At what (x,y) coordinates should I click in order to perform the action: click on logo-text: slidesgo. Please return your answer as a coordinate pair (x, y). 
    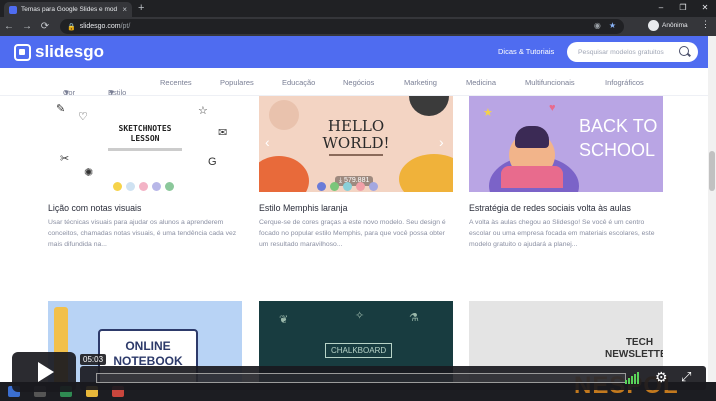
    Looking at the image, I should click on (69, 51).